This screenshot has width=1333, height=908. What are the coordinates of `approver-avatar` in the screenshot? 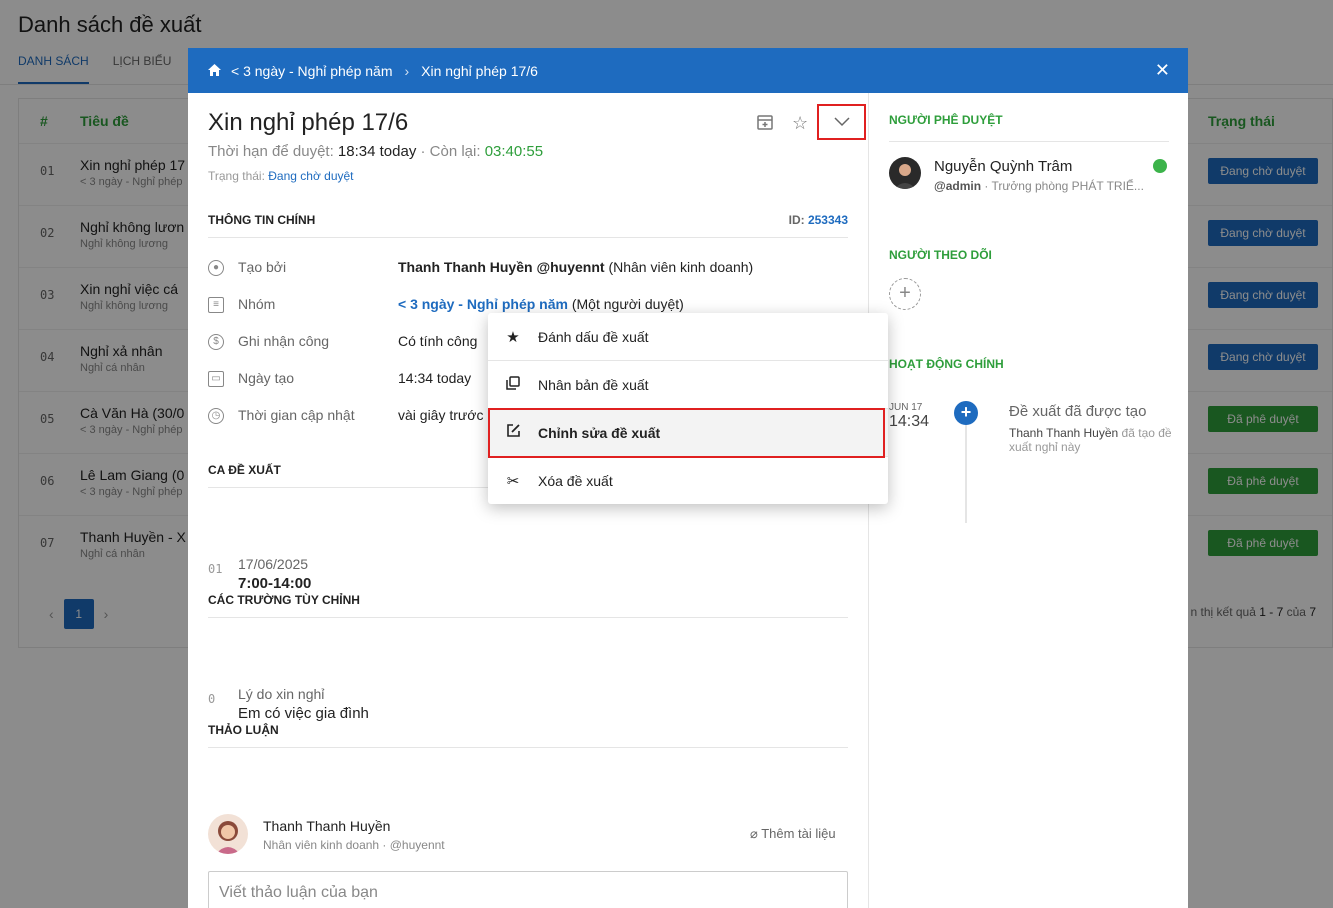 It's located at (905, 173).